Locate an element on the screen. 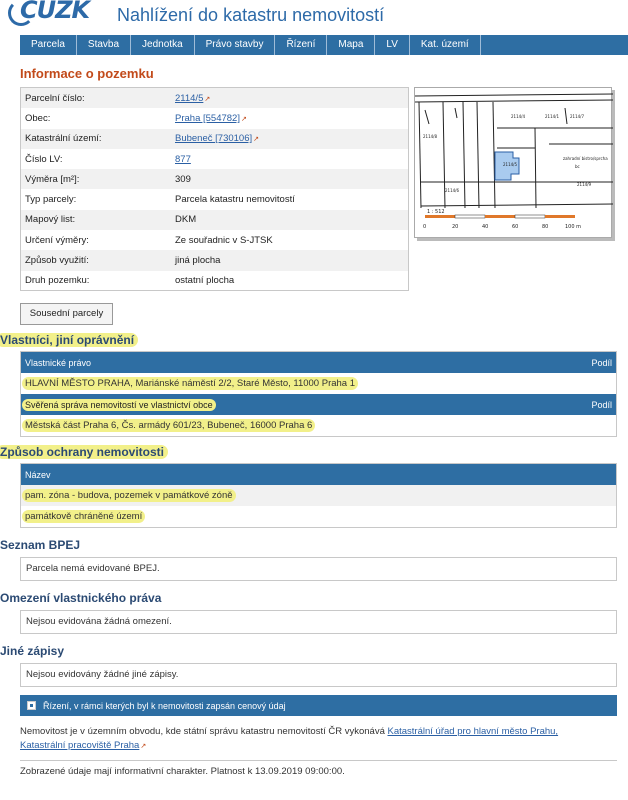 This screenshot has width=628, height=800. info-row-area: Výměra [m²]: 309 is located at coordinates (214, 179).